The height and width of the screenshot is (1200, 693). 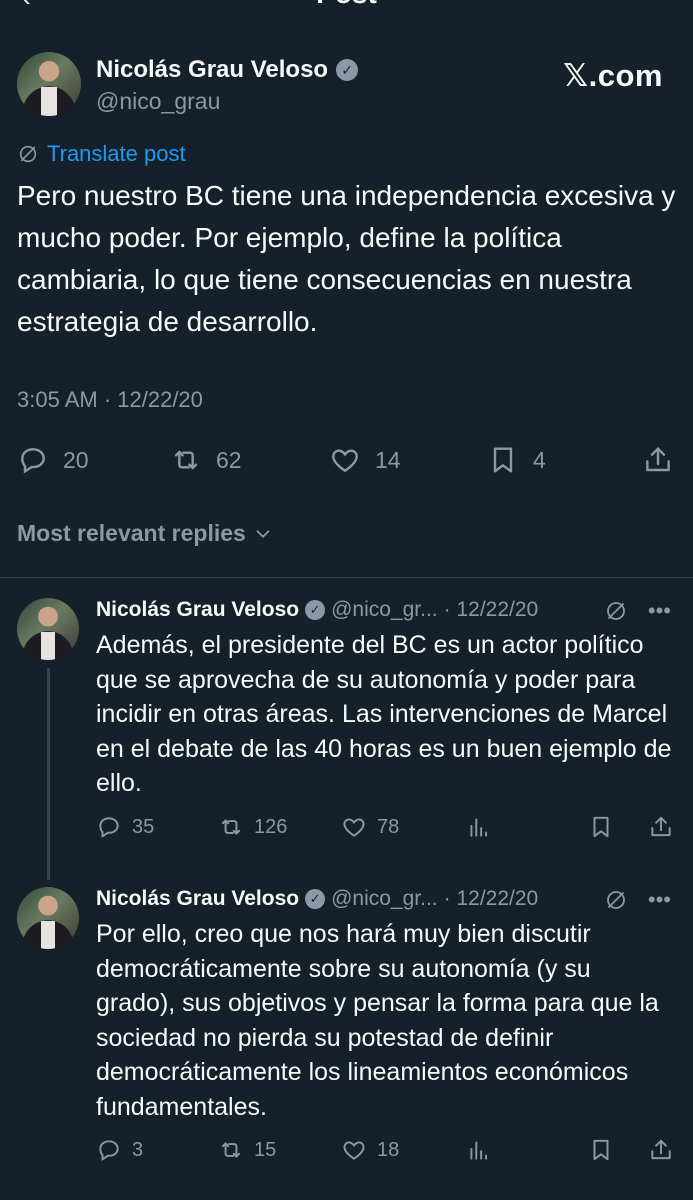 What do you see at coordinates (370, 827) in the screenshot?
I see `like-button: 78` at bounding box center [370, 827].